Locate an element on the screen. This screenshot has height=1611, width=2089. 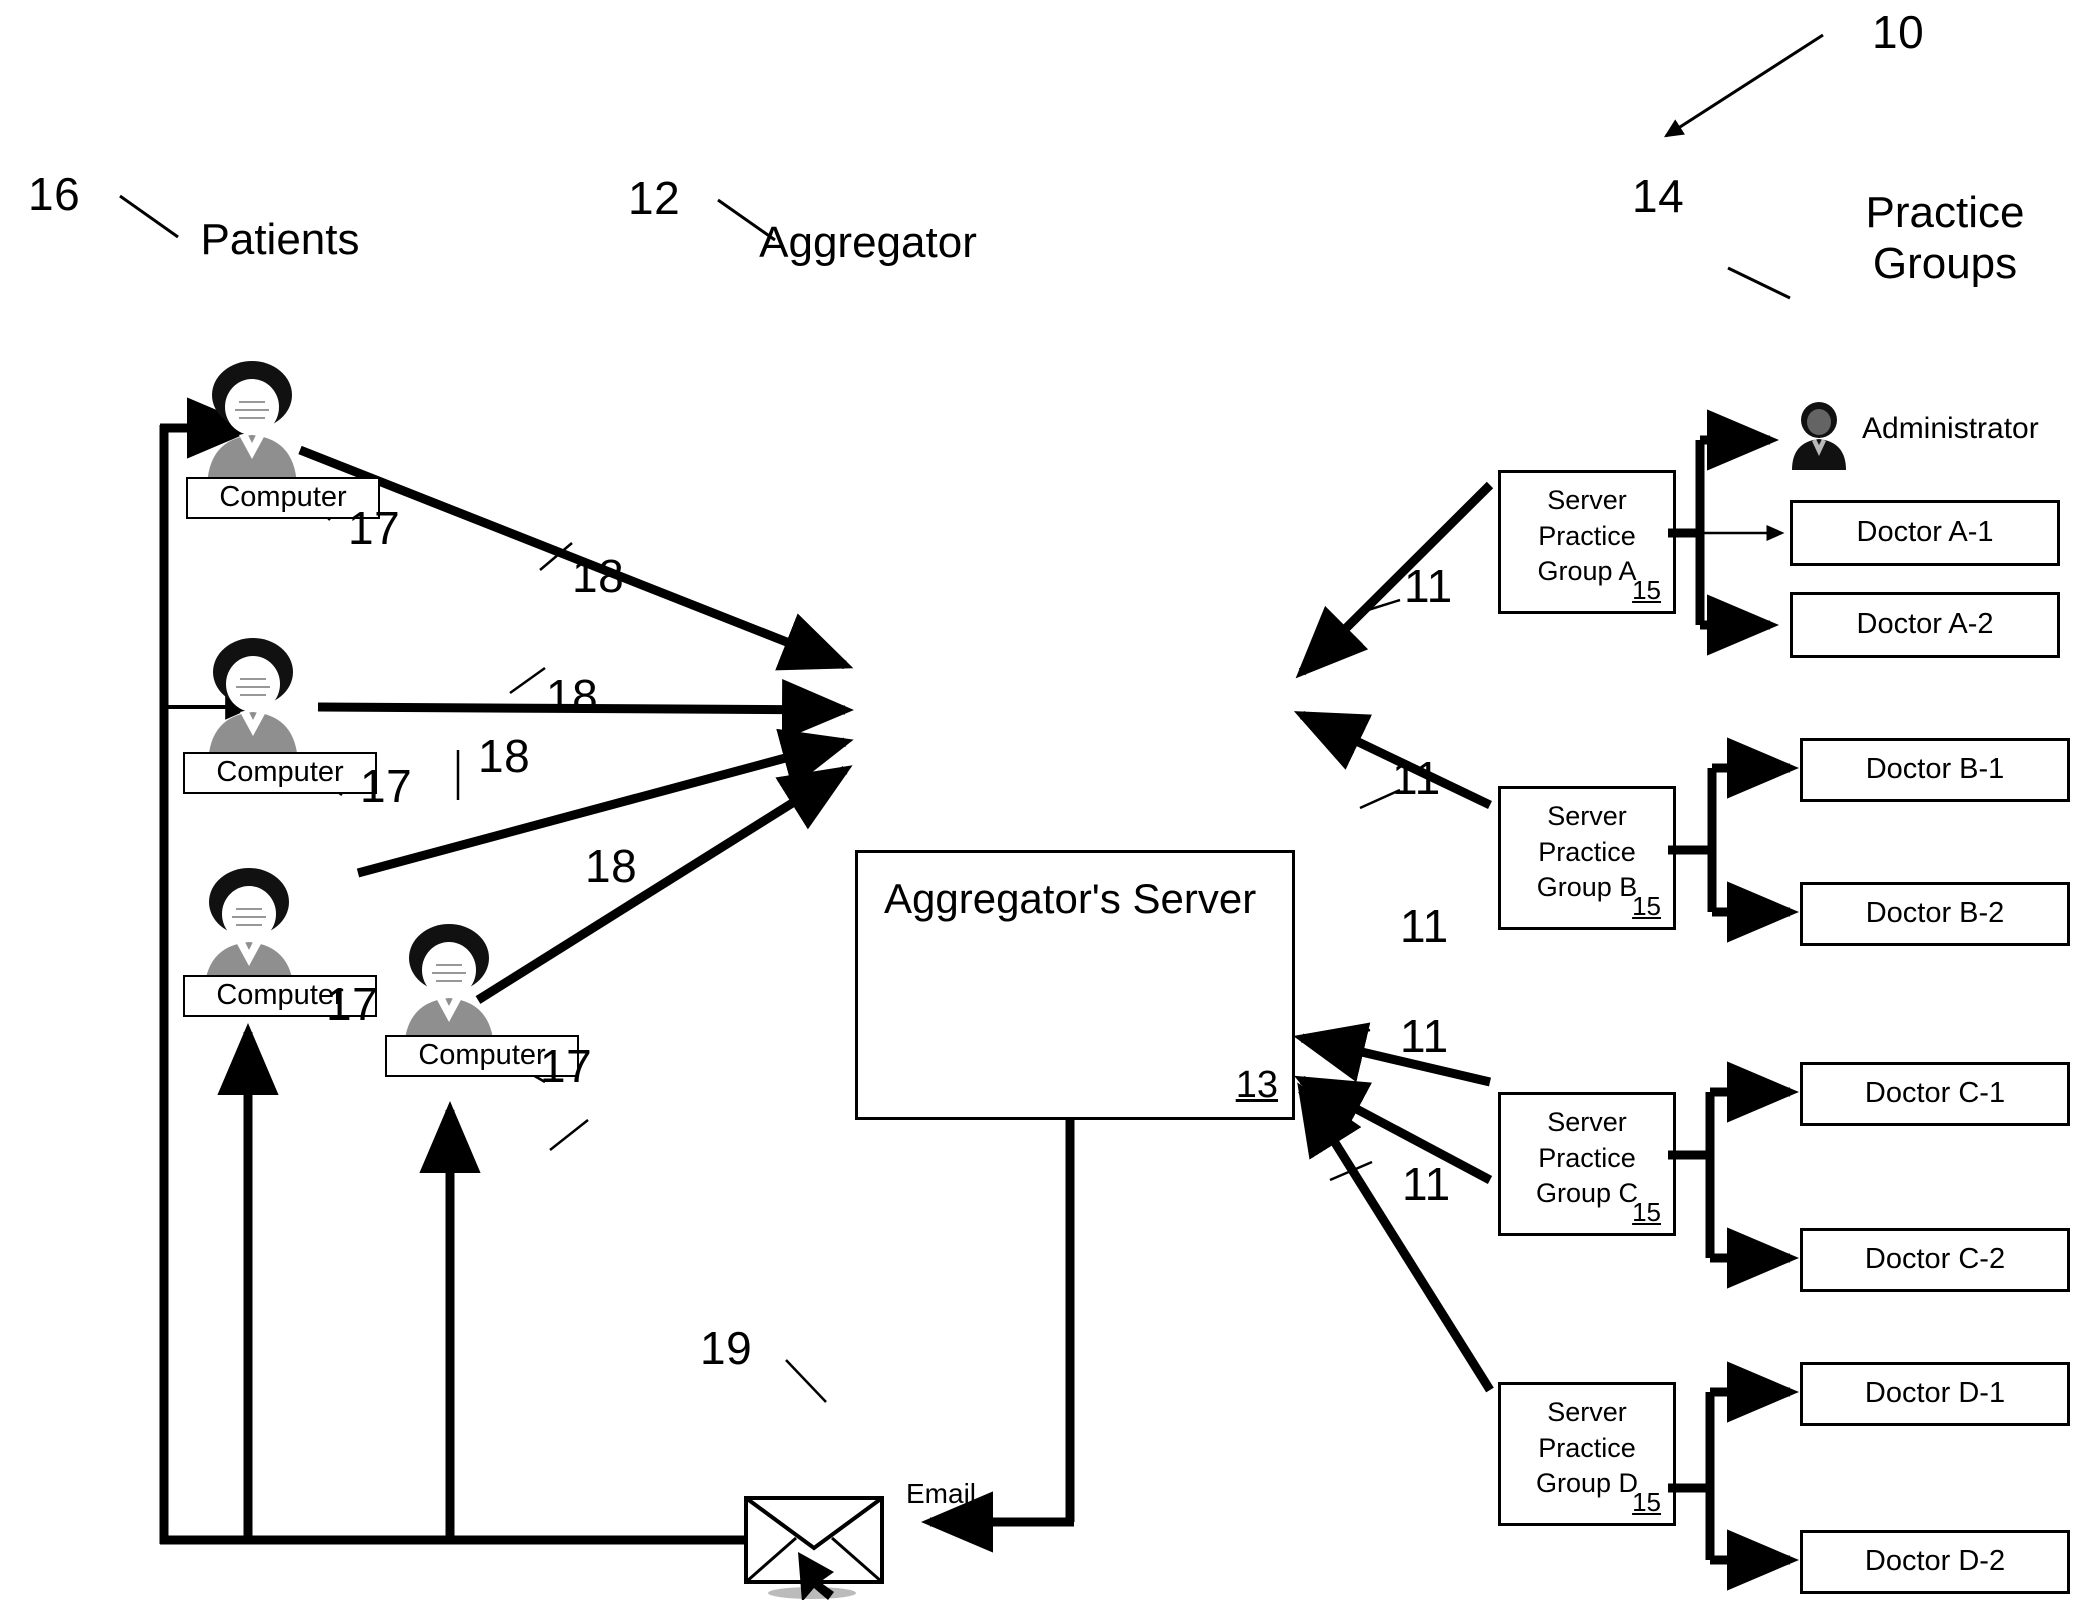
group-a-tree is located at coordinates (1726, 532).